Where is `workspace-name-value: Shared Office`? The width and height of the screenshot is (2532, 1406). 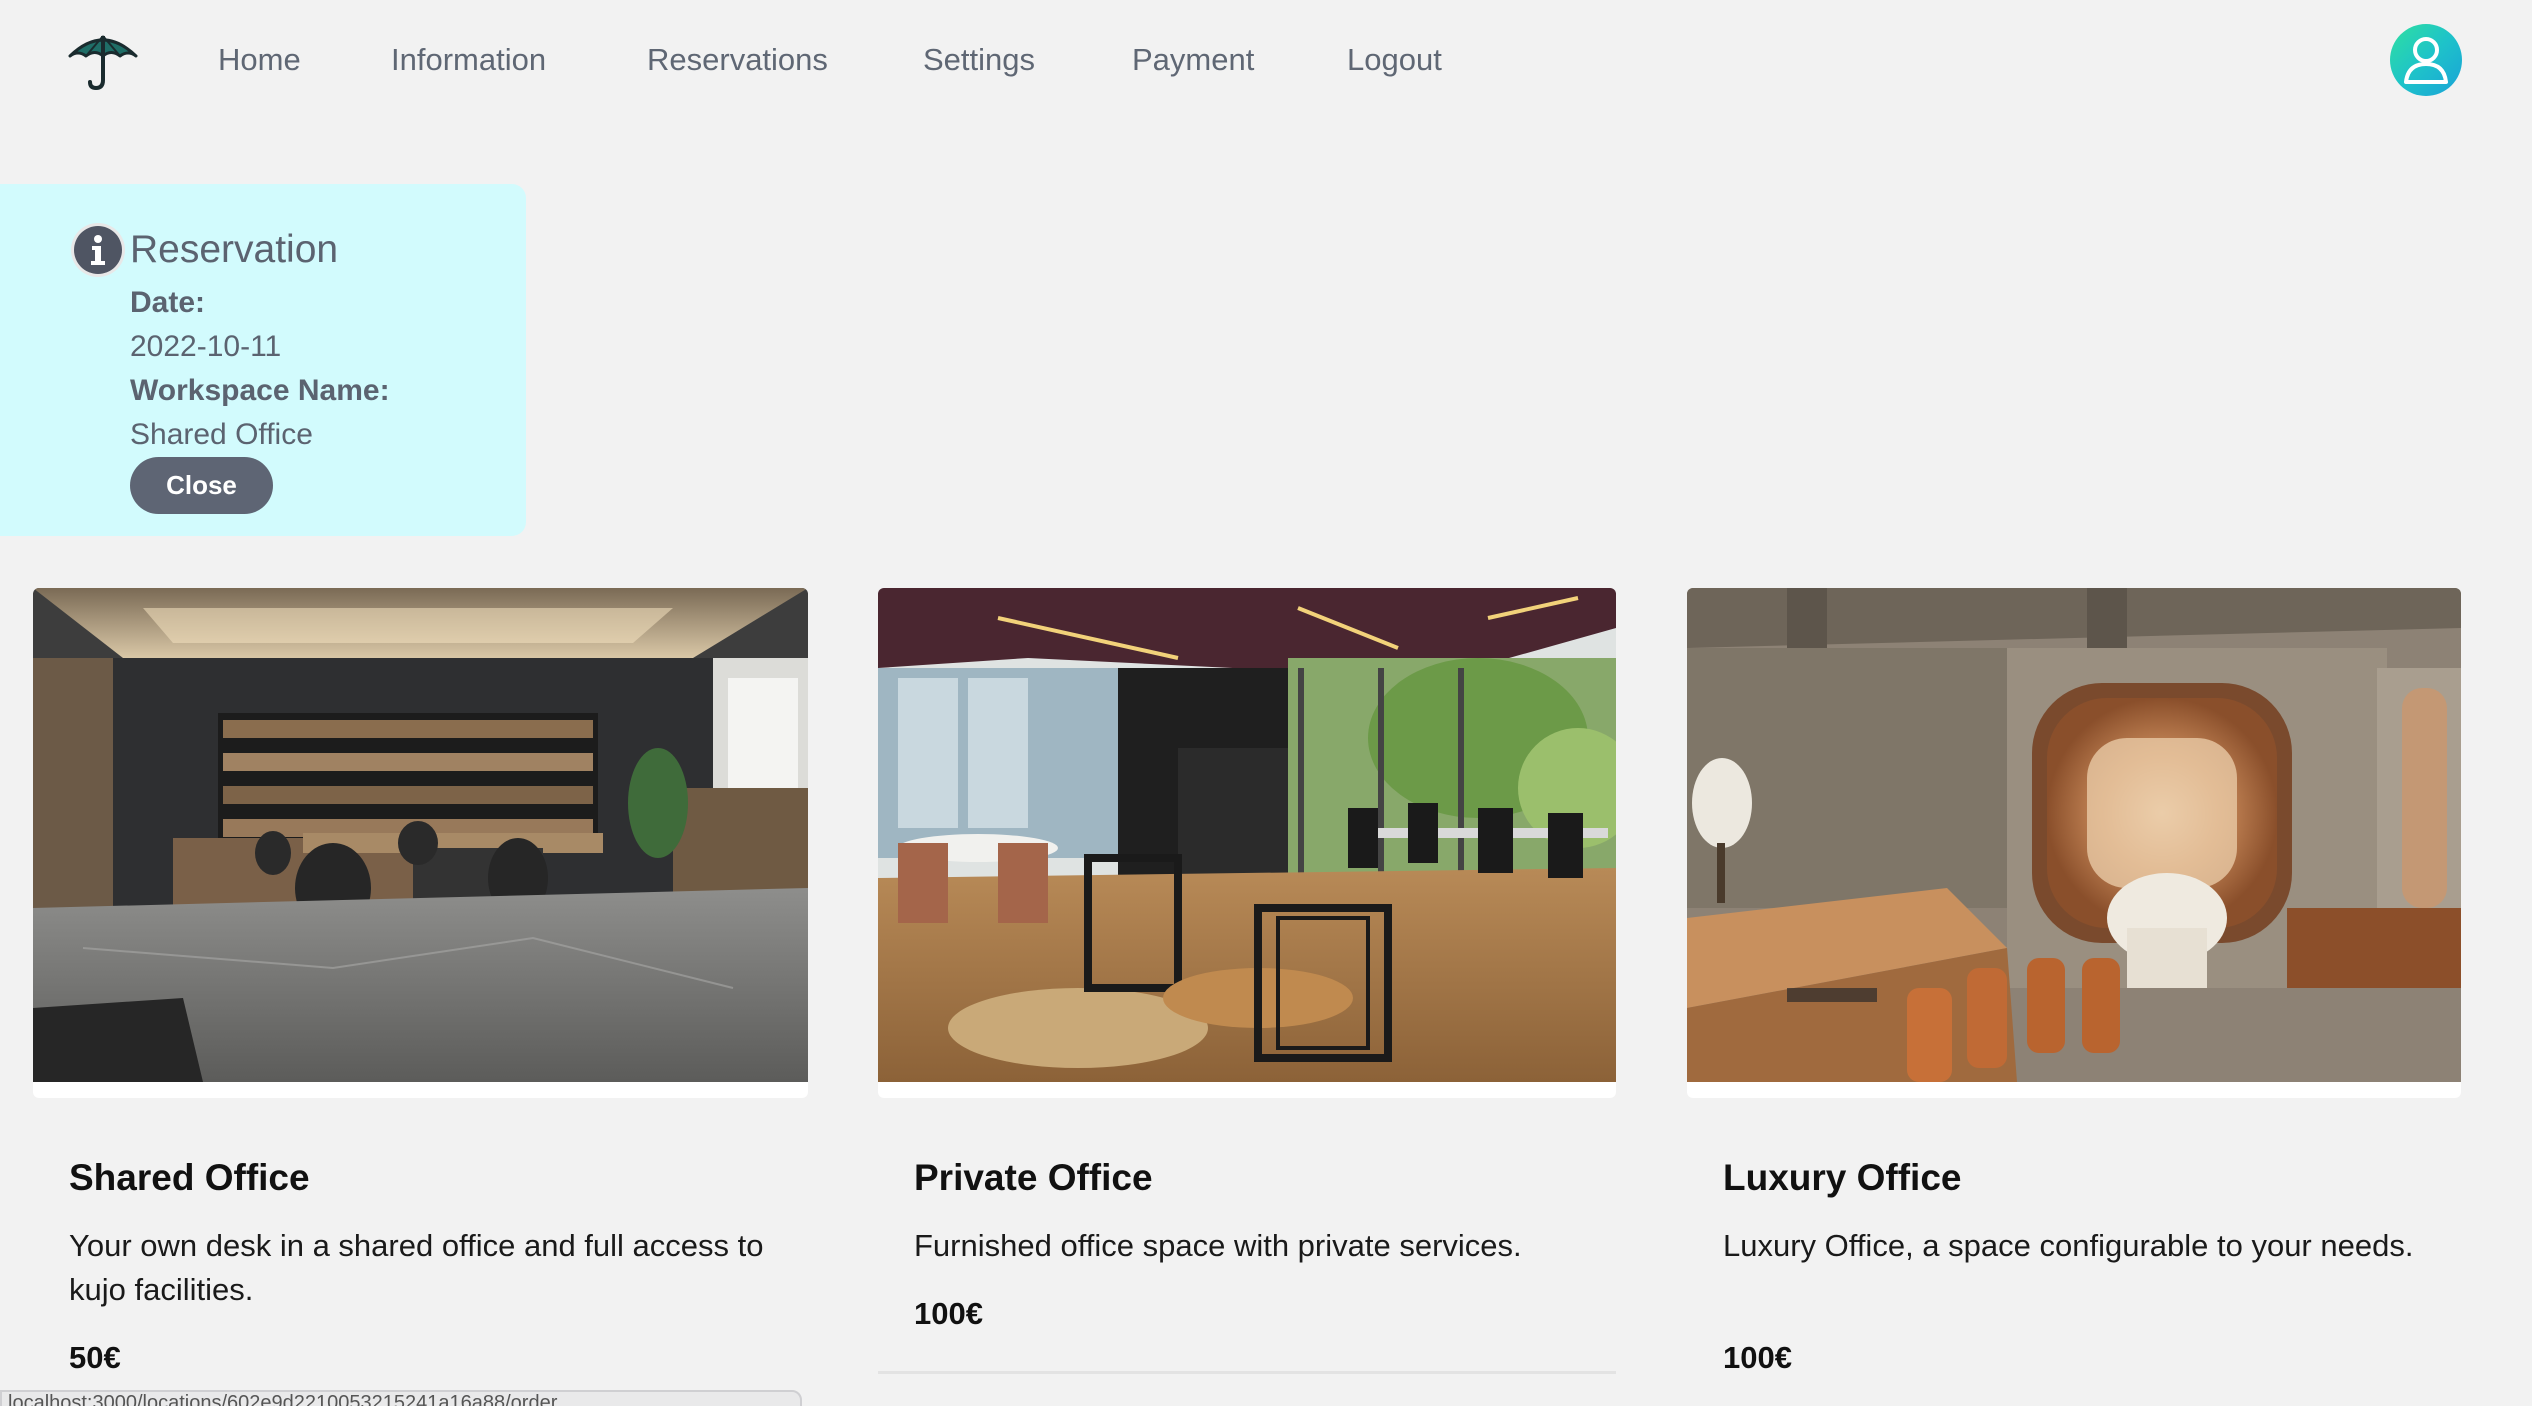 workspace-name-value: Shared Office is located at coordinates (221, 434).